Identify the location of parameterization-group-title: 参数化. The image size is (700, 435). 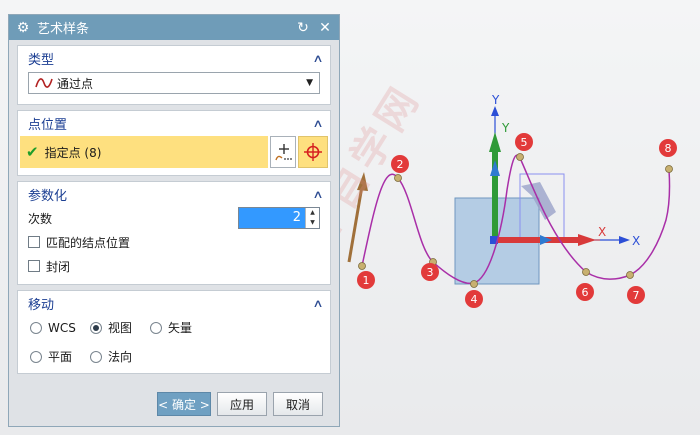
(48, 196).